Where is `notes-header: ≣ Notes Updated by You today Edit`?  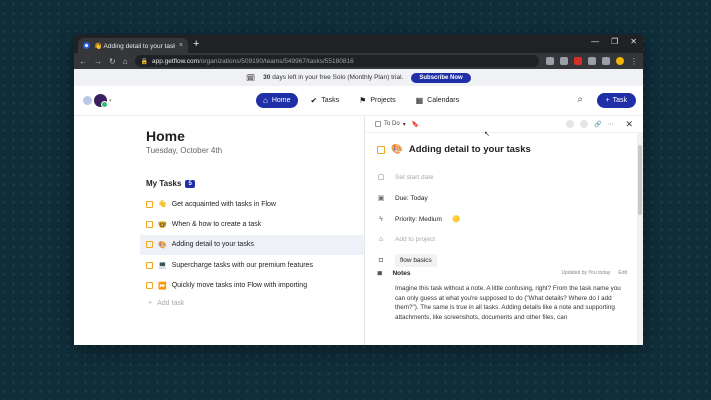 notes-header: ≣ Notes Updated by You today Edit is located at coordinates (502, 273).